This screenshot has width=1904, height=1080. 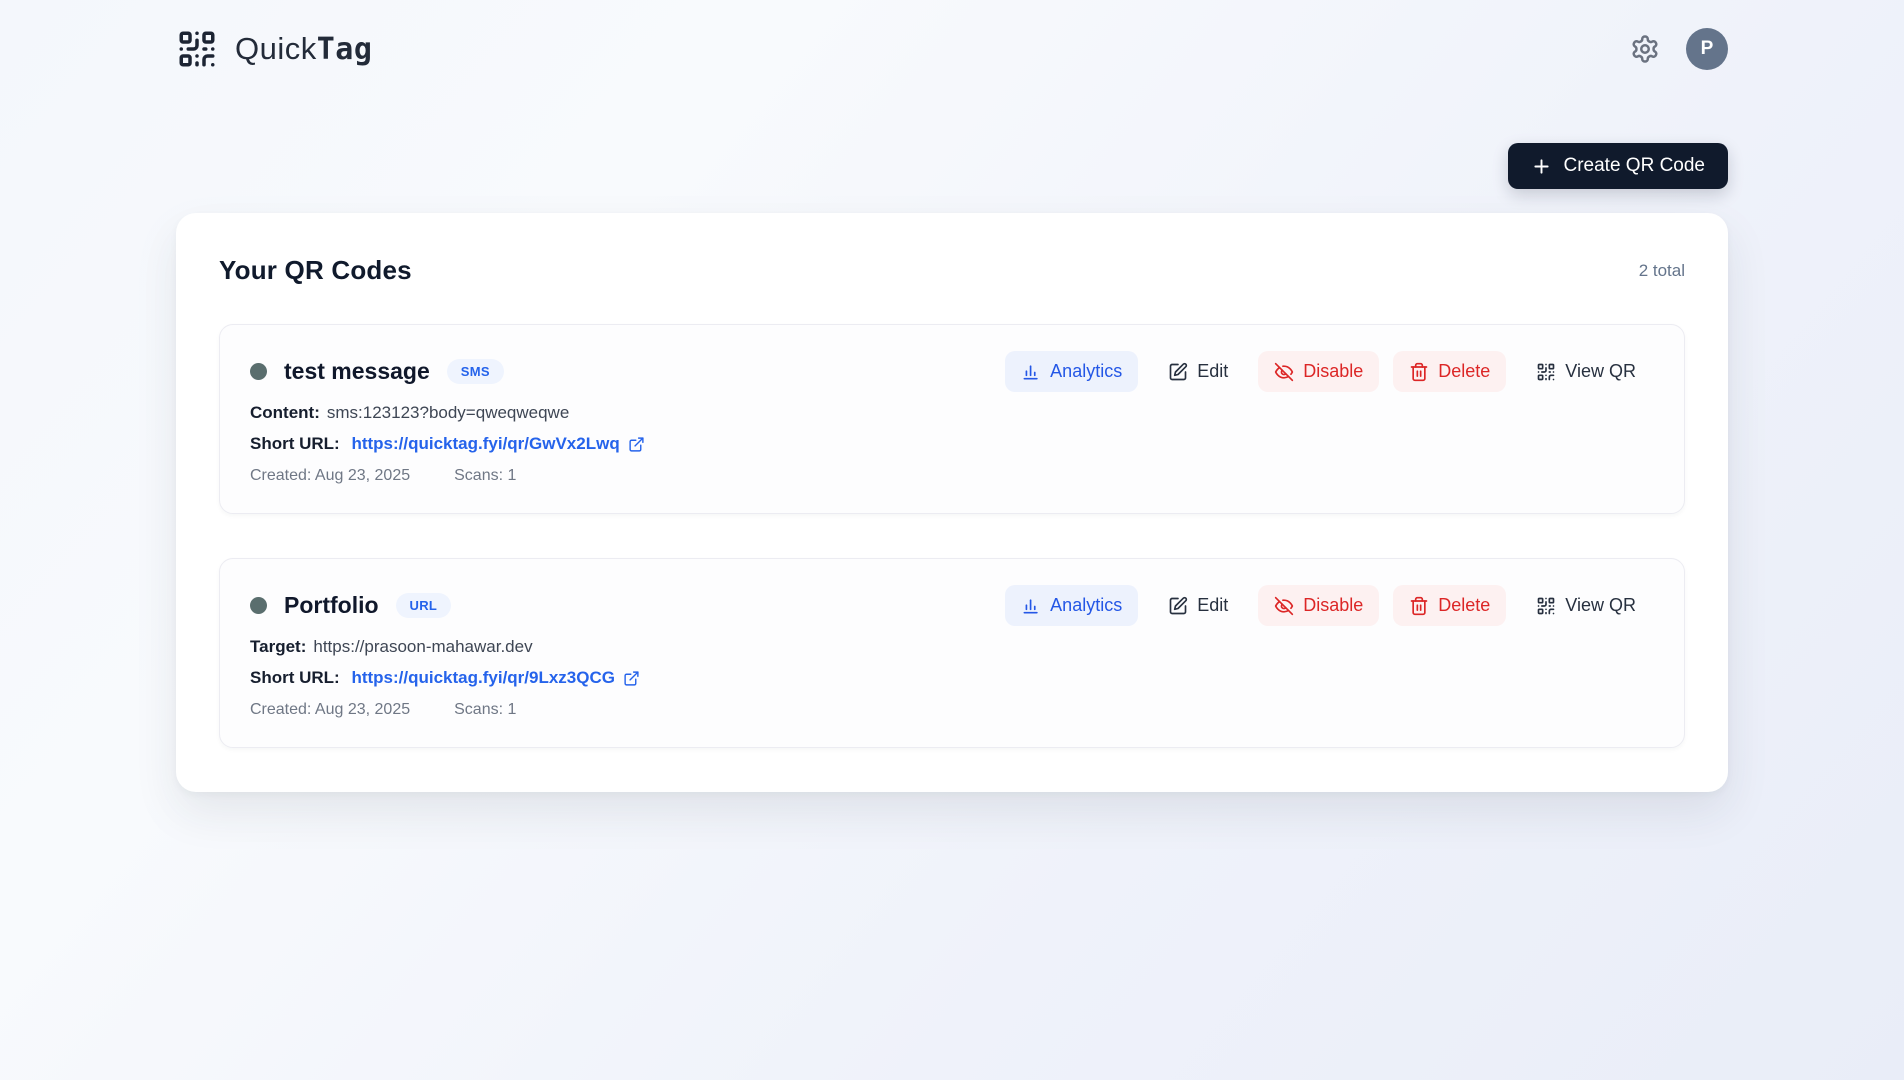 I want to click on short-url-link: https://quicktag.fyi/qr/GwVx2Lwq, so click(x=497, y=444).